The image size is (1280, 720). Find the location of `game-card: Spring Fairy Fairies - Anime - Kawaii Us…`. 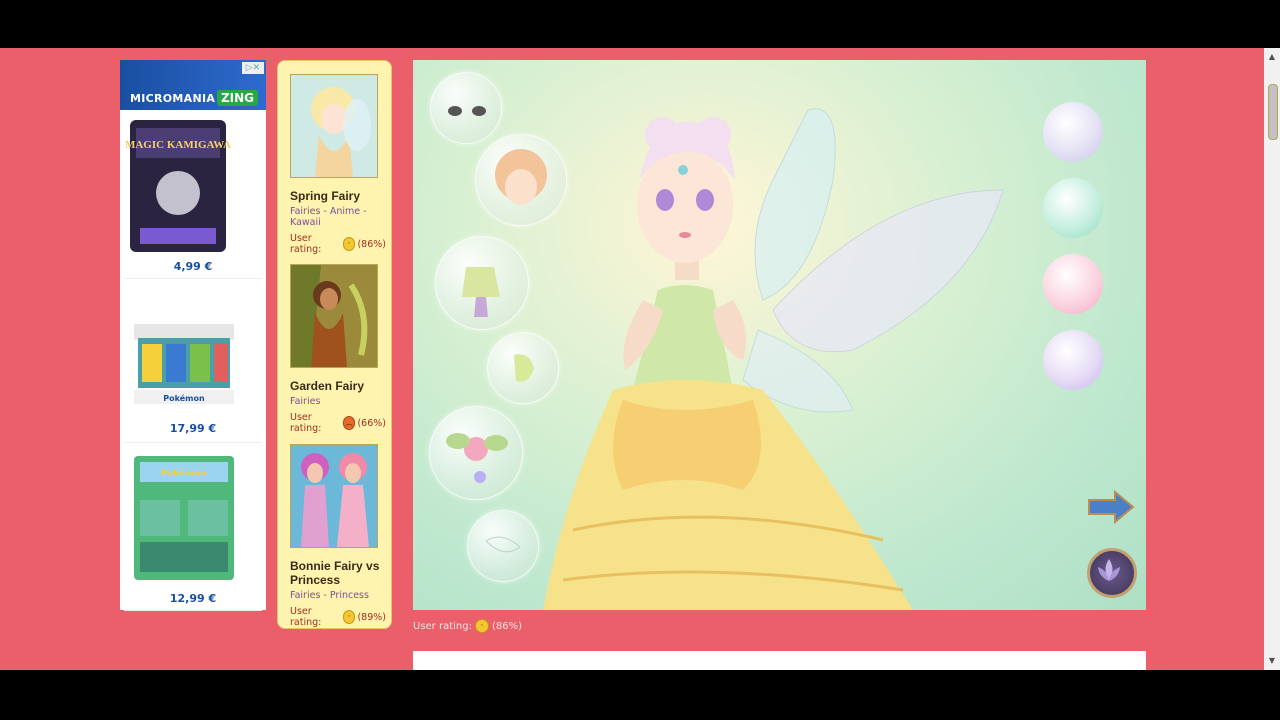

game-card: Spring Fairy Fairies - Anime - Kawaii Us… is located at coordinates (338, 164).